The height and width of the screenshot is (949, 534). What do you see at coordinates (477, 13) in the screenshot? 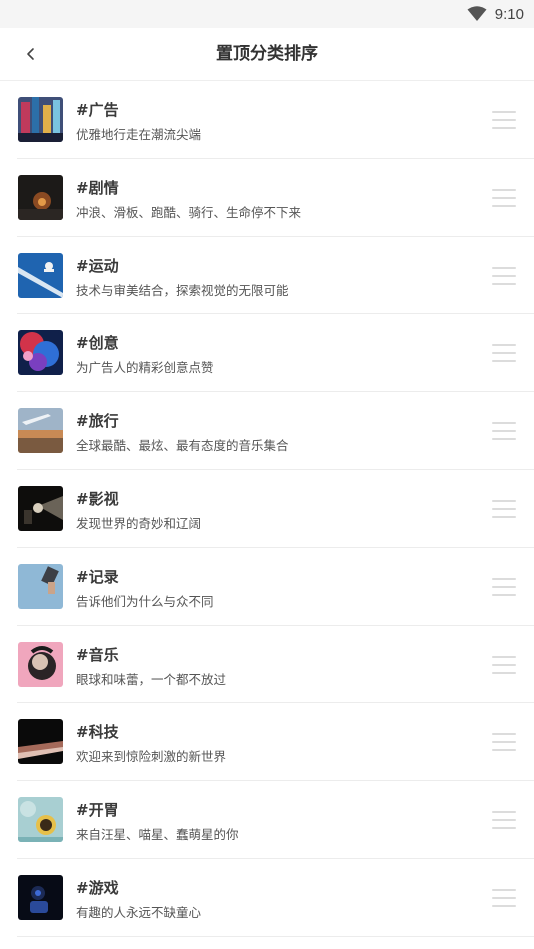
I see `wifi-icon` at bounding box center [477, 13].